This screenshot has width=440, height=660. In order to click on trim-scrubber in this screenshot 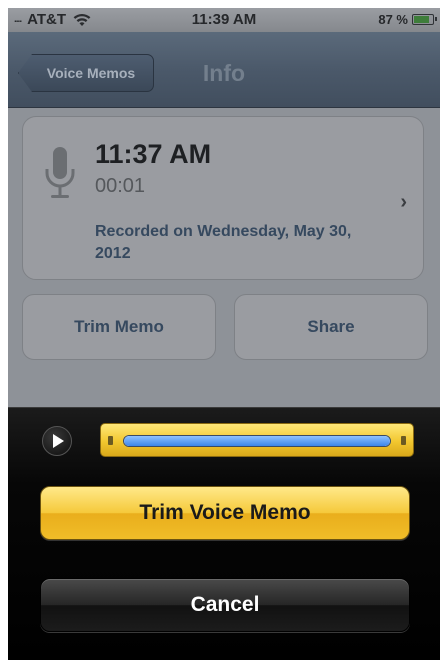, I will do `click(257, 440)`.